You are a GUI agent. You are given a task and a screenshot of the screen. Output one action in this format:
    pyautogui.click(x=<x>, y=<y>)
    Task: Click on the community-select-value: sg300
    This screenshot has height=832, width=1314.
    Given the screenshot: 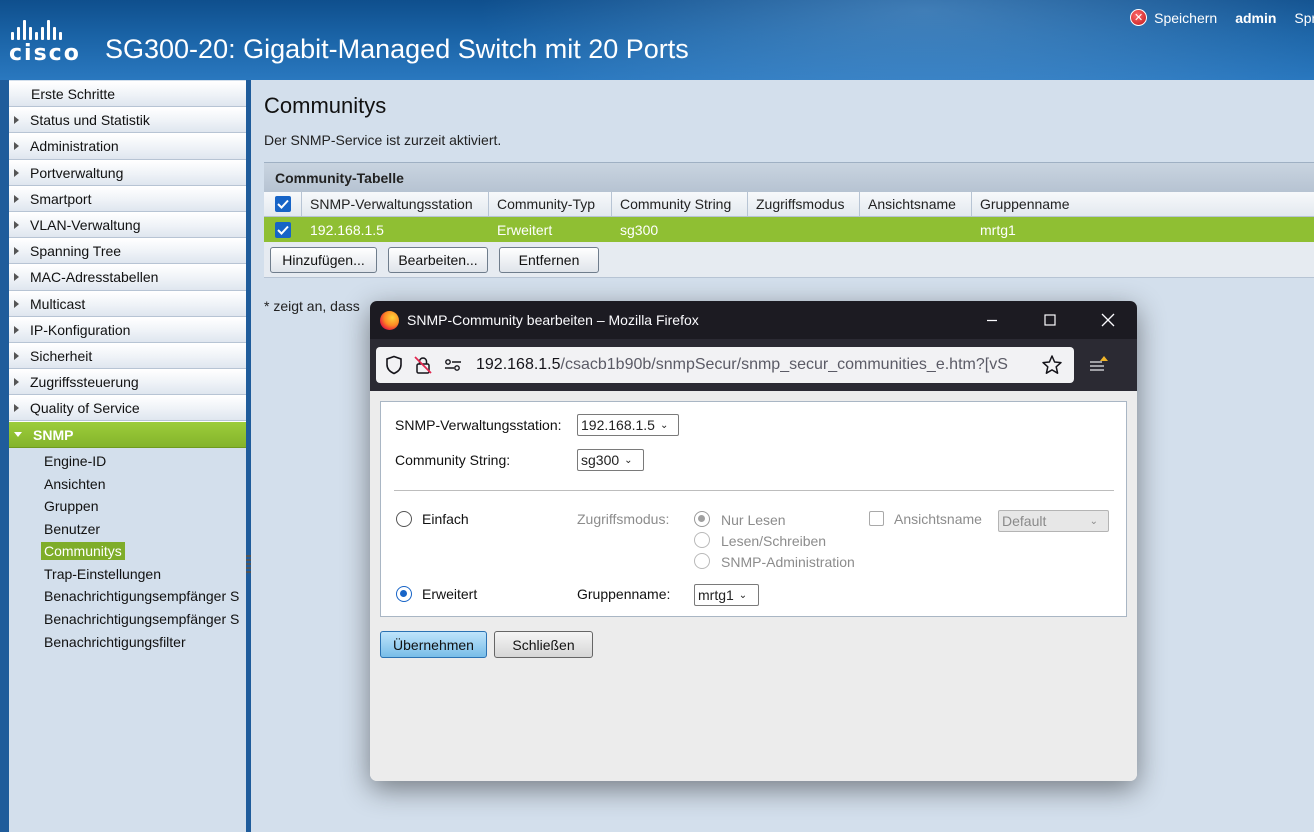 What is the action you would take?
    pyautogui.click(x=600, y=460)
    